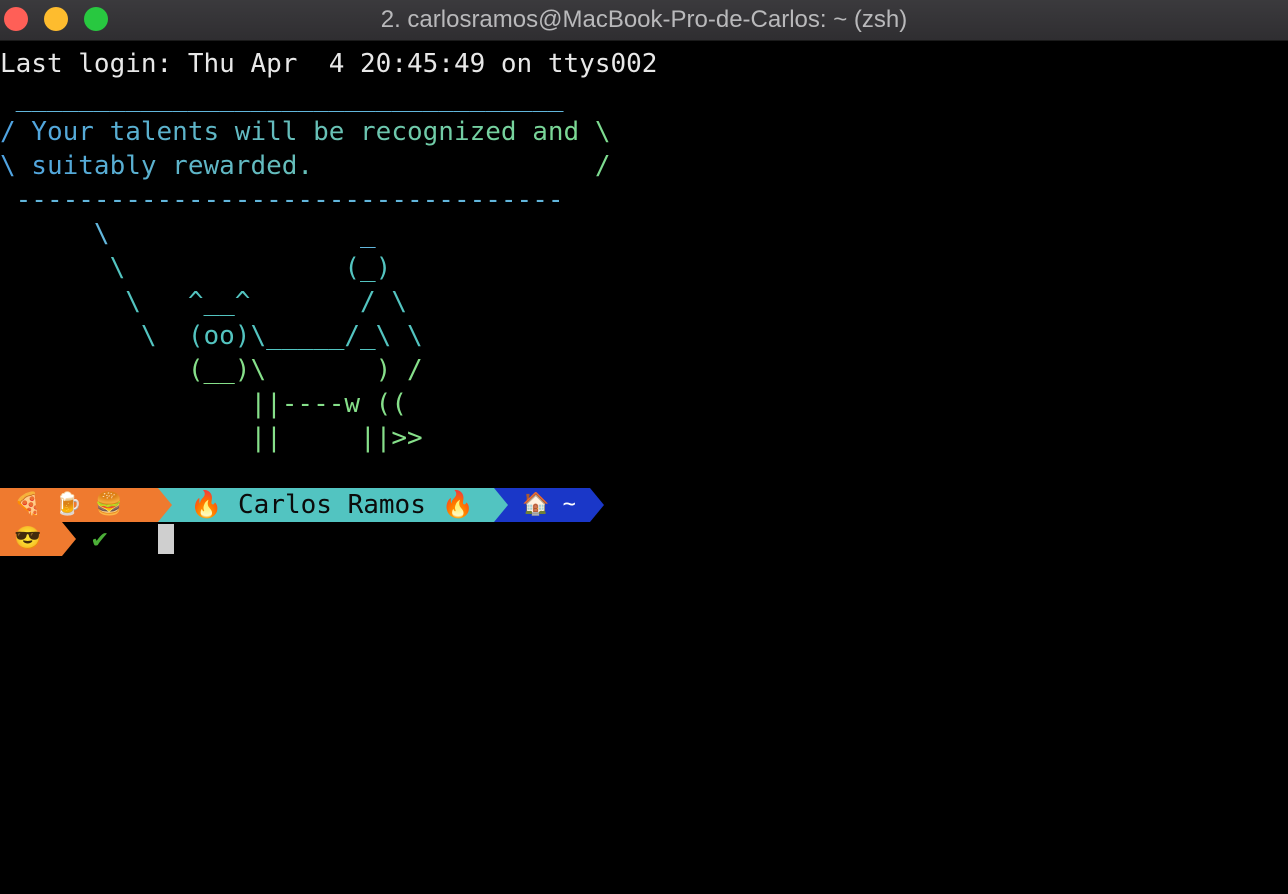  I want to click on cow-art-line: (__)\ ) /, so click(211, 370).